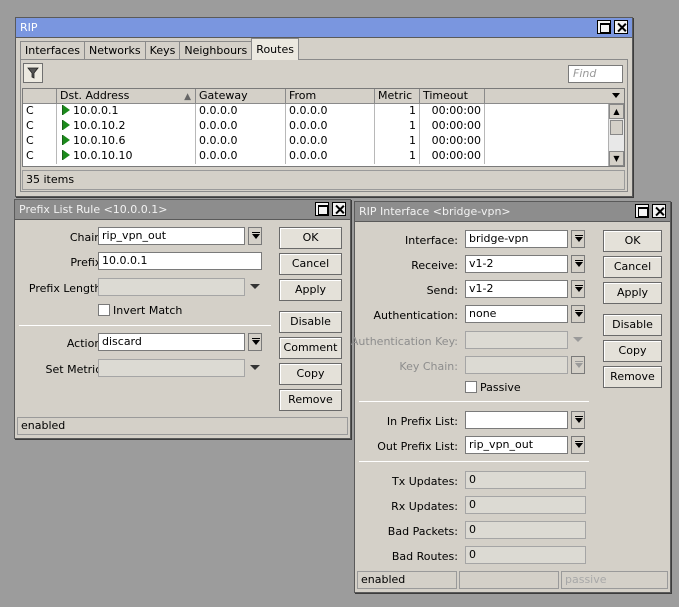 This screenshot has height=607, width=679. Describe the element at coordinates (324, 28) in the screenshot. I see `rip-window-titlebar: RIP` at that location.